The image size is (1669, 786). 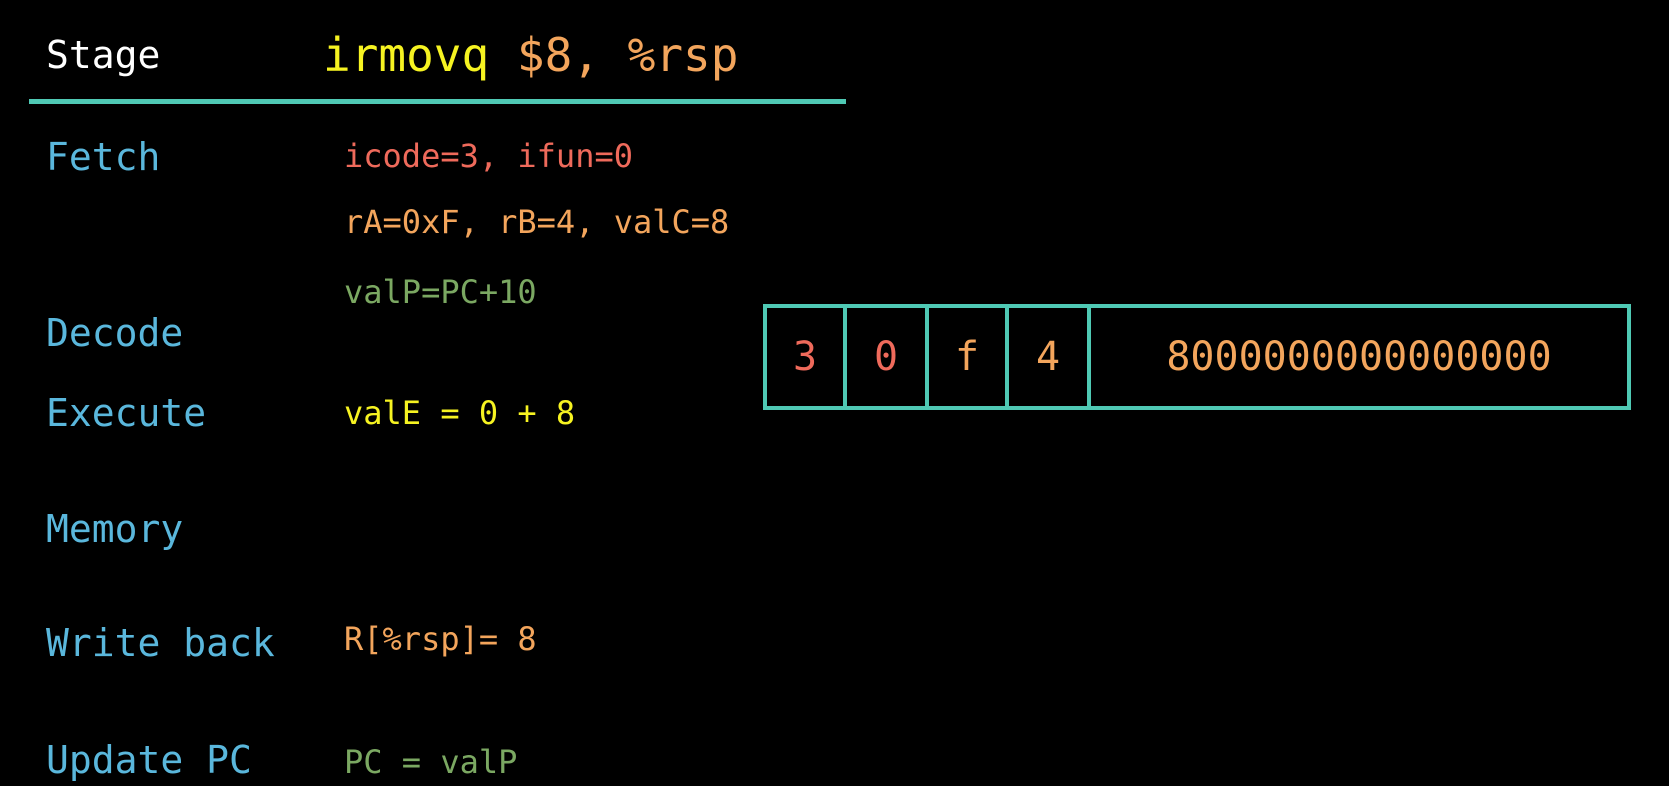 What do you see at coordinates (431, 762) in the screenshot?
I see `update-pc-value: PC = valP` at bounding box center [431, 762].